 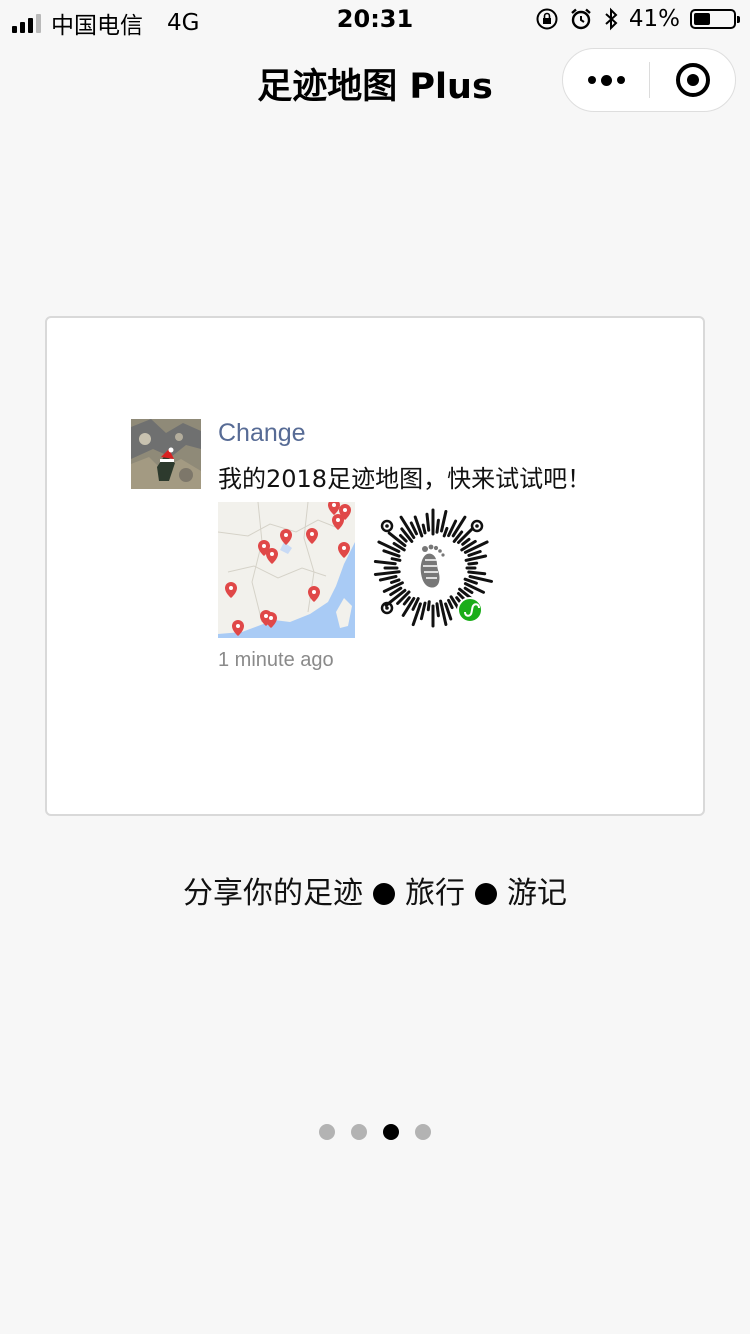 What do you see at coordinates (715, 19) in the screenshot?
I see `battery-icon` at bounding box center [715, 19].